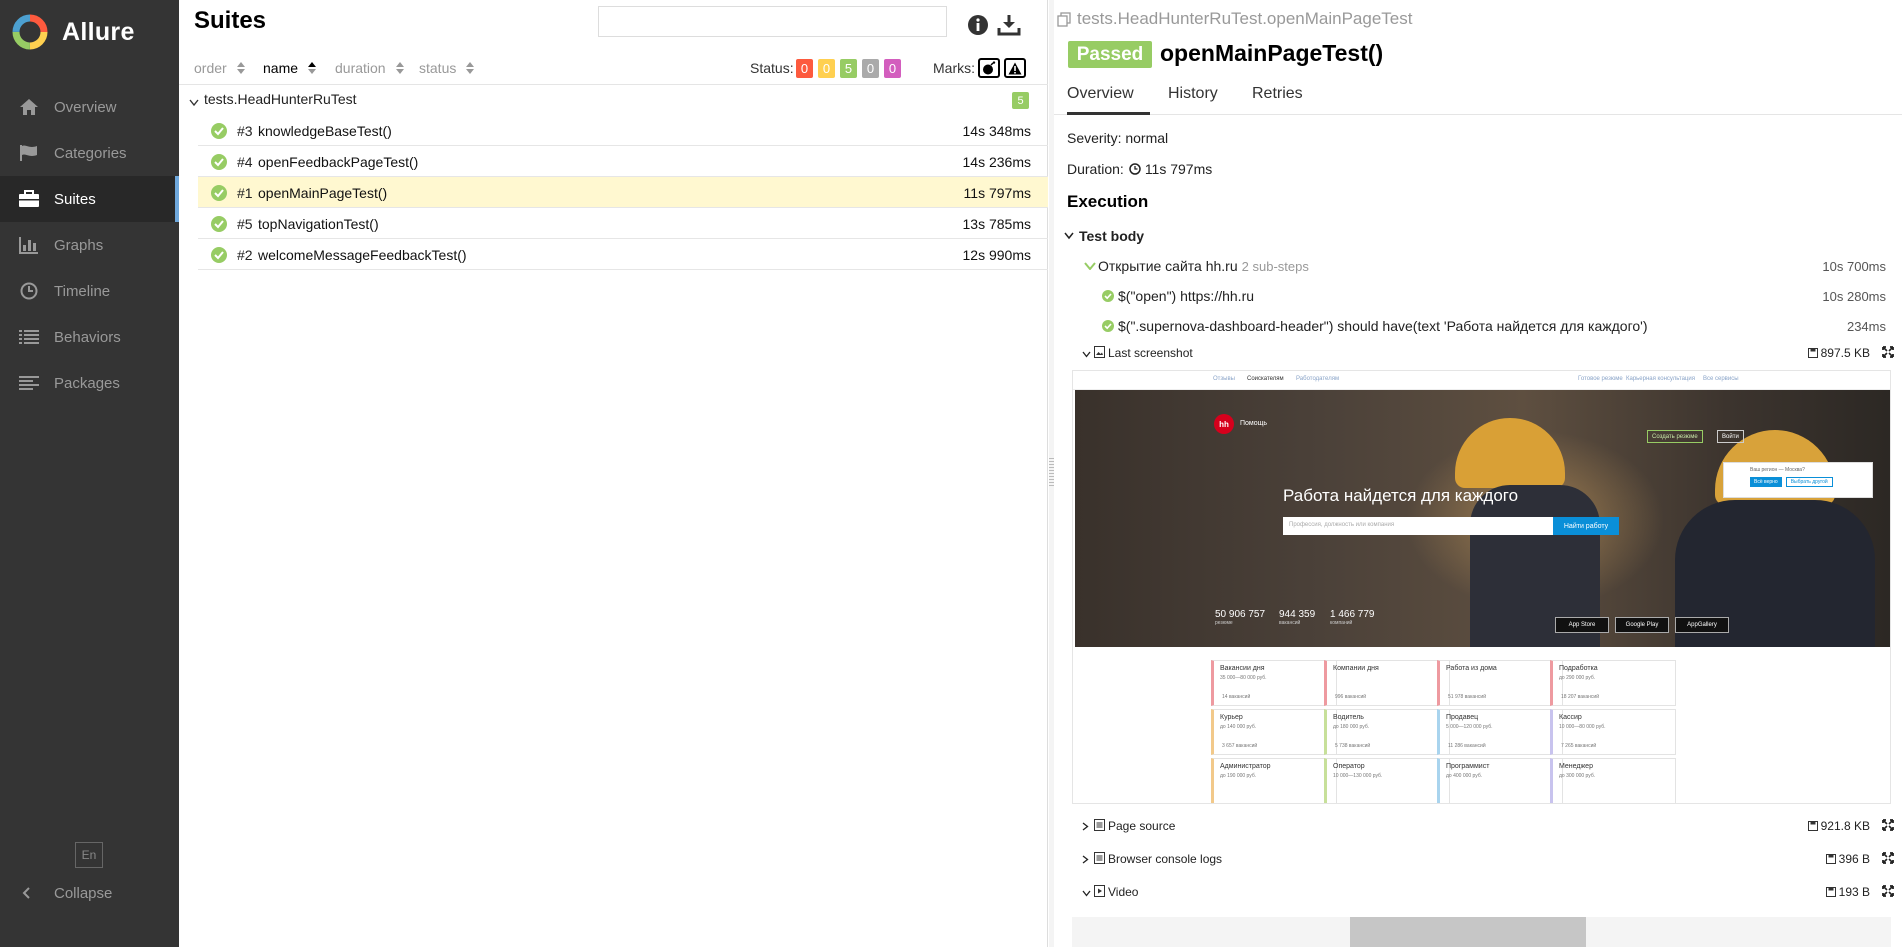  I want to click on hh-stat: 50 906 757 резюме, so click(1240, 617).